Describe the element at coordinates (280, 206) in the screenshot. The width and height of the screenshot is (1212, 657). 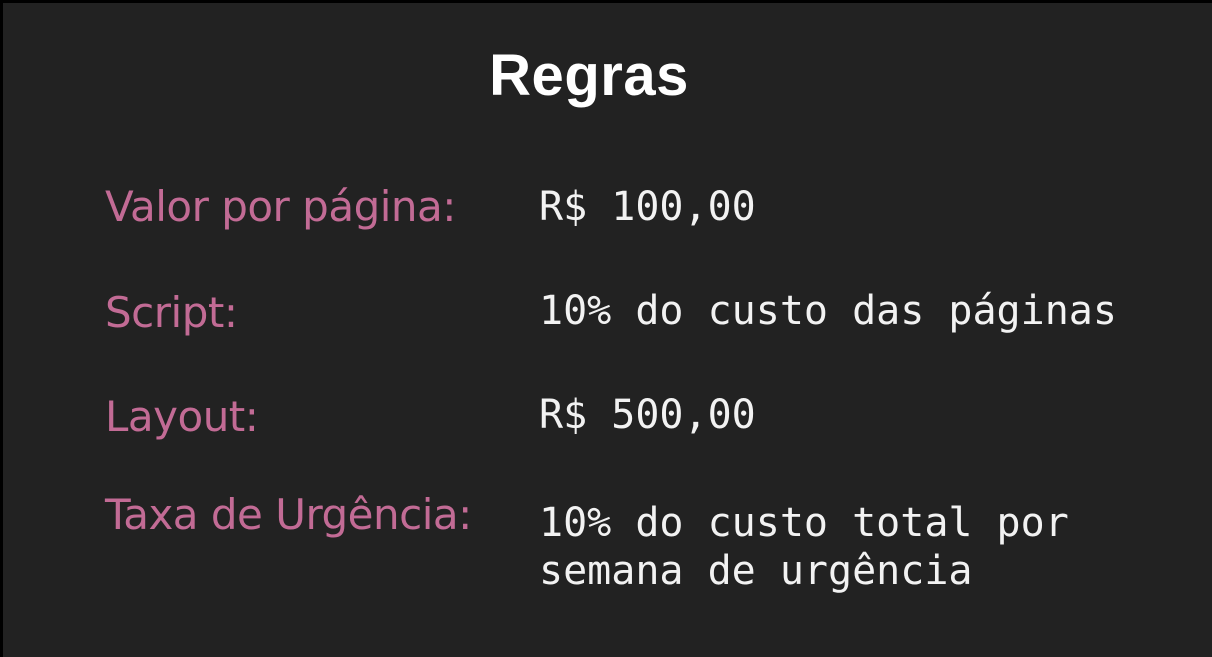
I see `rule-label: Valor por página:` at that location.